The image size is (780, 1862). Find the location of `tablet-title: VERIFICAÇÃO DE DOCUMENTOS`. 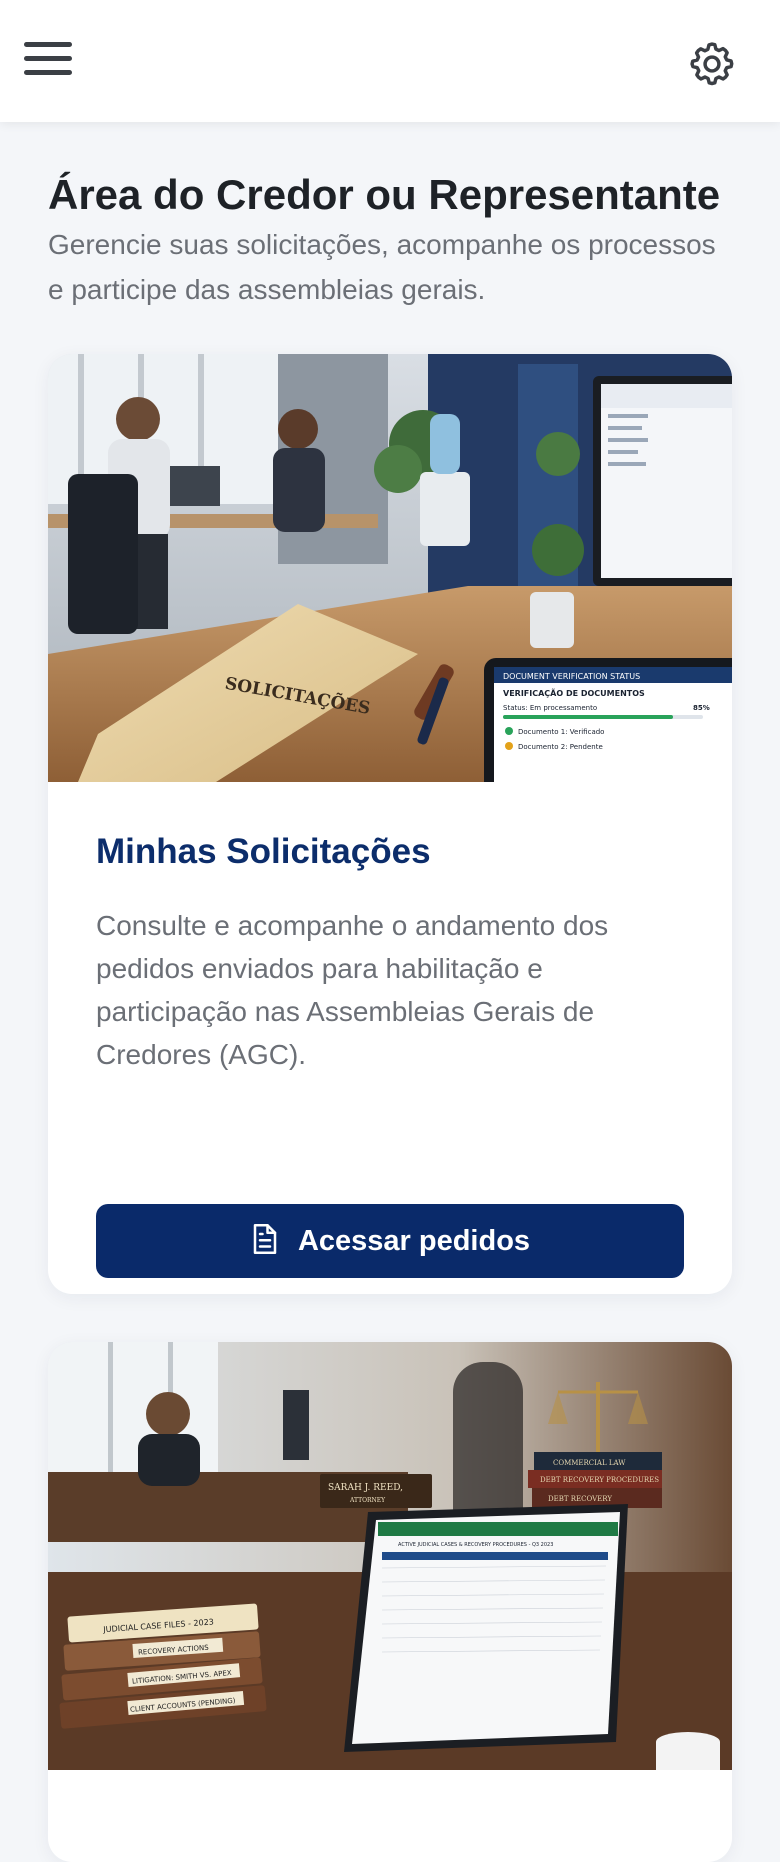

tablet-title: VERIFICAÇÃO DE DOCUMENTOS is located at coordinates (574, 693).